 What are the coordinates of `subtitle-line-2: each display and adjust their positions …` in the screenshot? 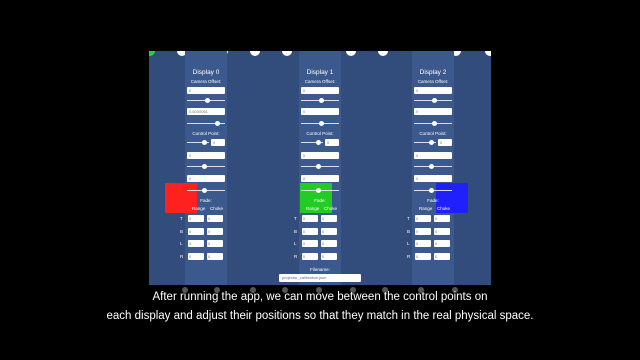 It's located at (320, 316).